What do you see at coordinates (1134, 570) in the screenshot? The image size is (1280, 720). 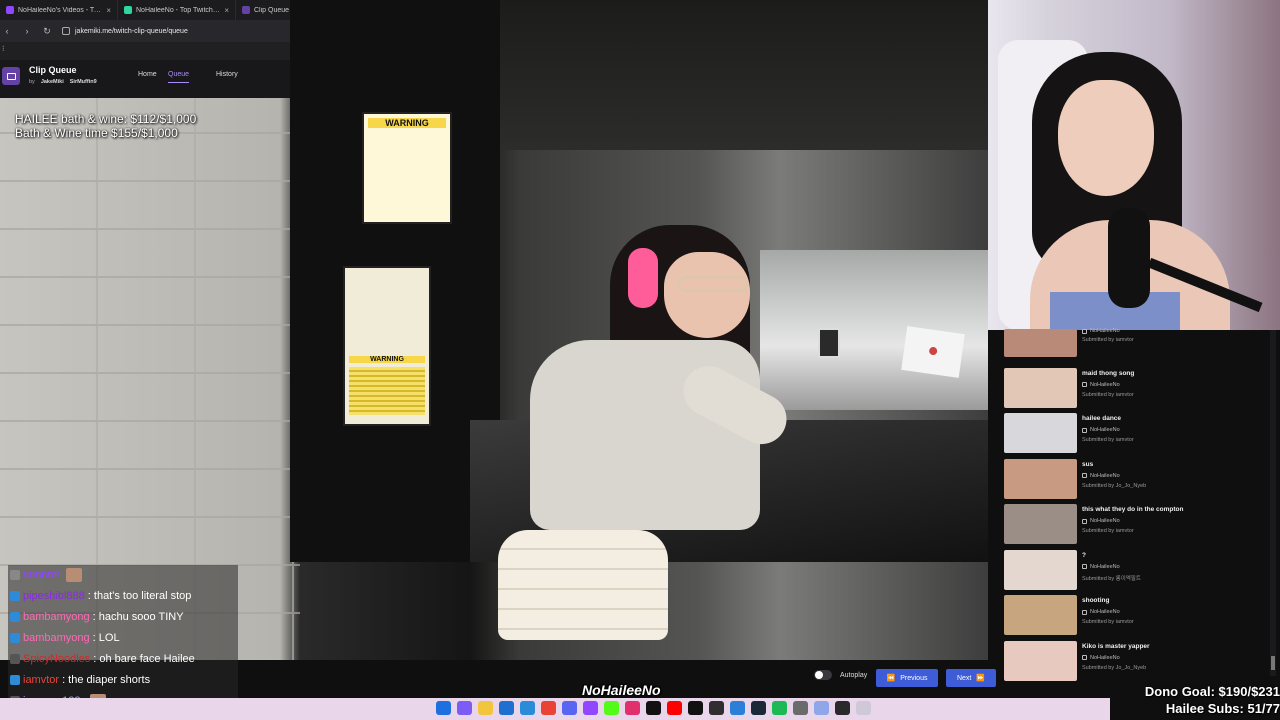 I see `queue-item: ? NoHaileeNo Submitted by 롱이엑필트` at bounding box center [1134, 570].